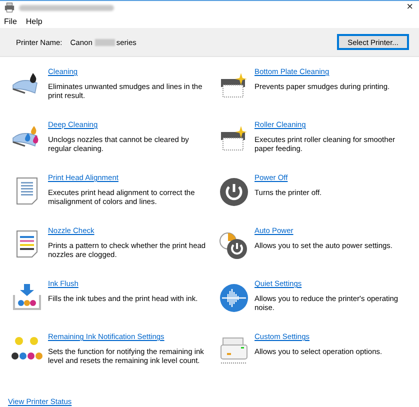  I want to click on nozzle-pattern-sheet-icon, so click(27, 244).